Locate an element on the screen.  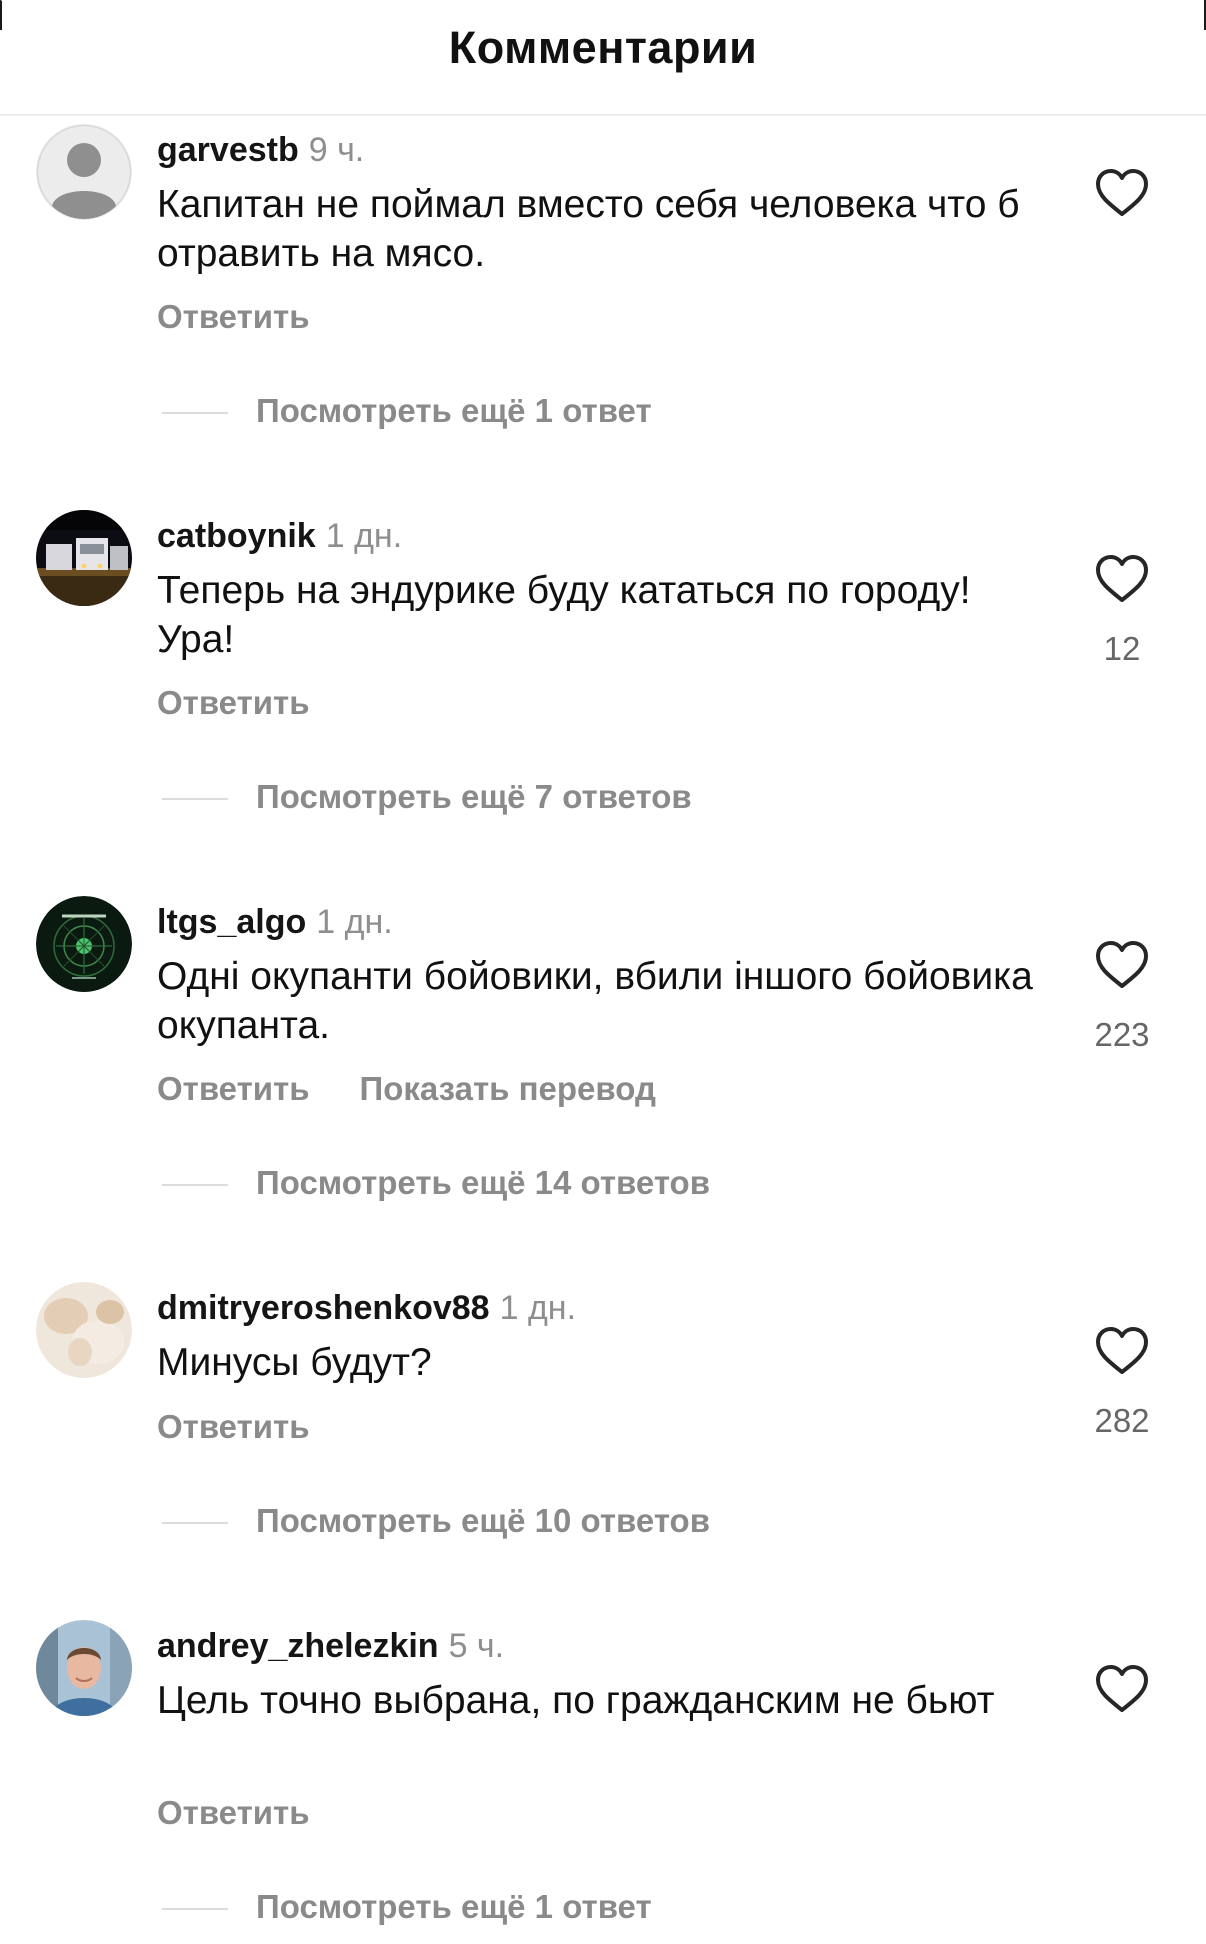
username: catboynik is located at coordinates (236, 536).